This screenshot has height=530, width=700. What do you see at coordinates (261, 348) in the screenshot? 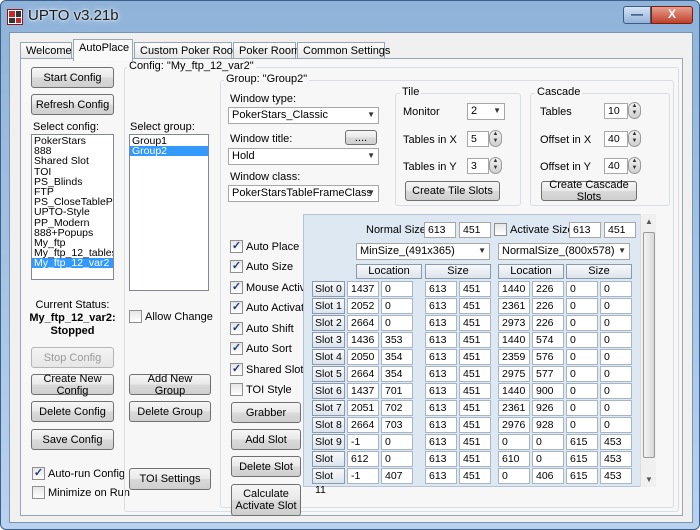
I see `auto-sort-checkbox: ✓ Auto Sort` at bounding box center [261, 348].